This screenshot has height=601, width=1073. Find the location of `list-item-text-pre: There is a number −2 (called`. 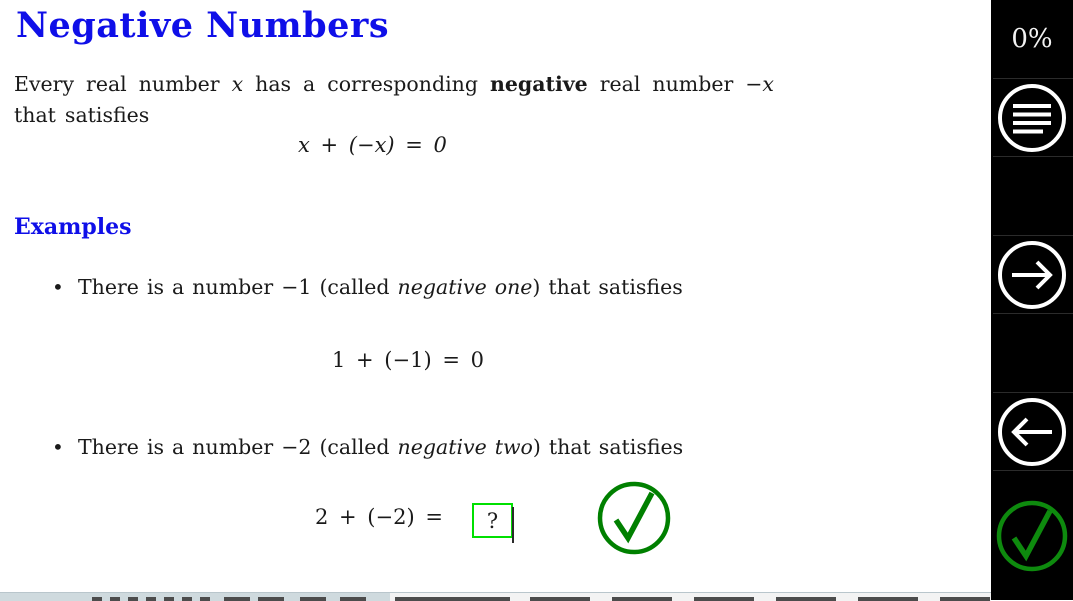

list-item-text-pre: There is a number −2 (called is located at coordinates (238, 447).